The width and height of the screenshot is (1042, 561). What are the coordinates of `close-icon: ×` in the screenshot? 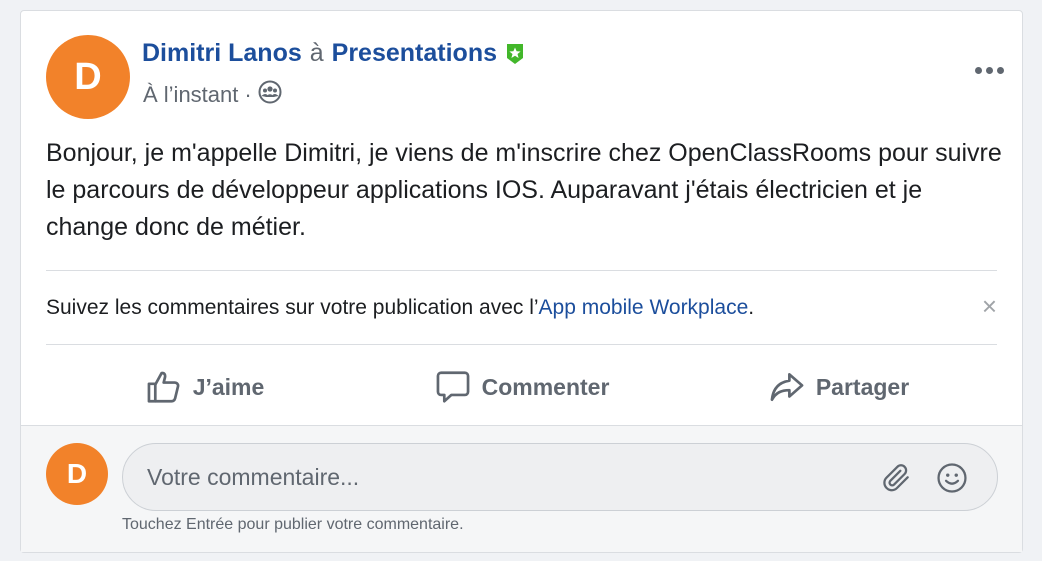 It's located at (989, 306).